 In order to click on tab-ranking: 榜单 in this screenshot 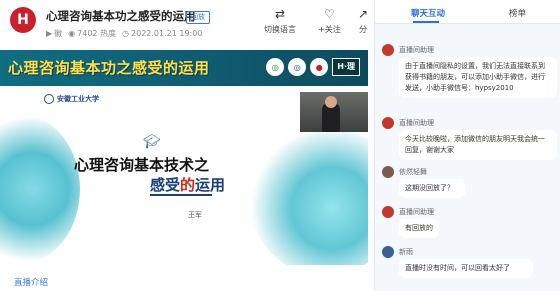, I will do `click(517, 13)`.